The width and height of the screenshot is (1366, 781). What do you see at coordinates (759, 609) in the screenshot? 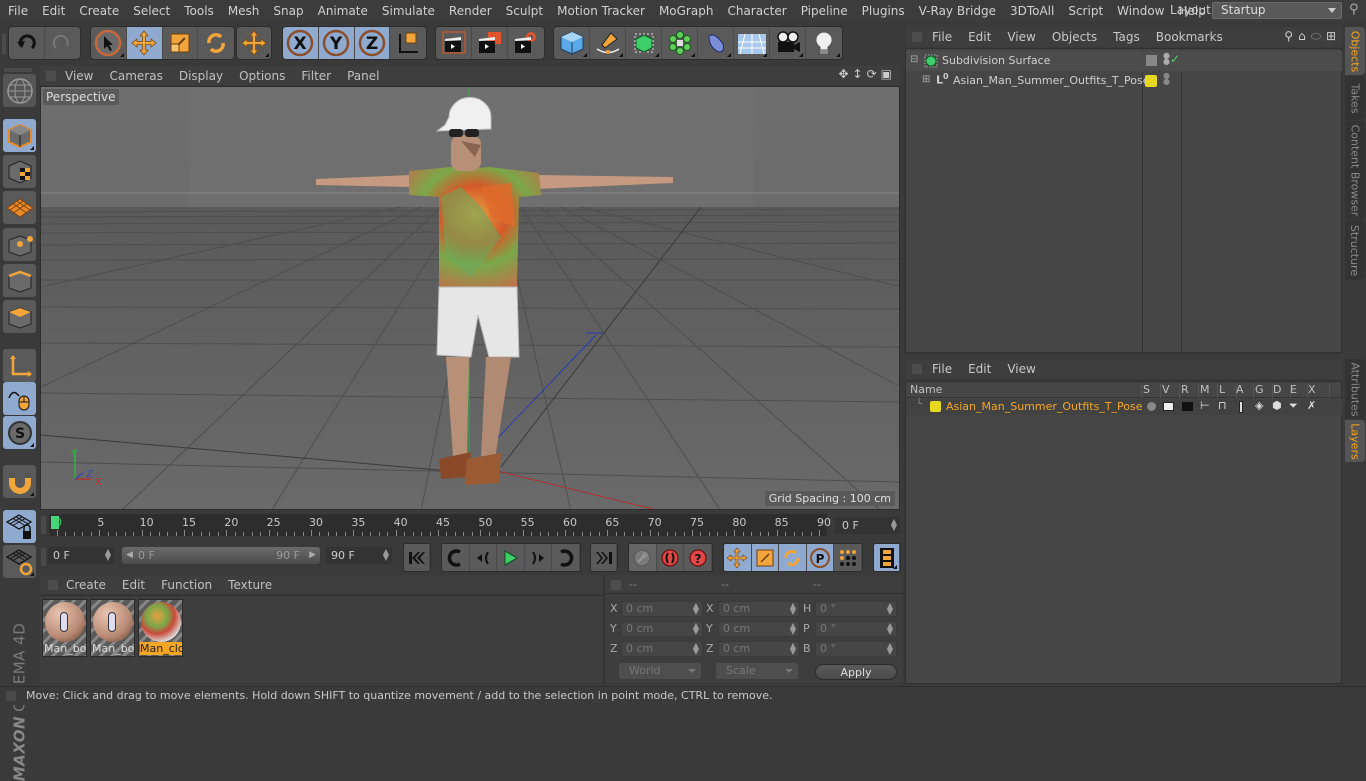
I see `size-x-field: 0 cm ▲ ▼` at bounding box center [759, 609].